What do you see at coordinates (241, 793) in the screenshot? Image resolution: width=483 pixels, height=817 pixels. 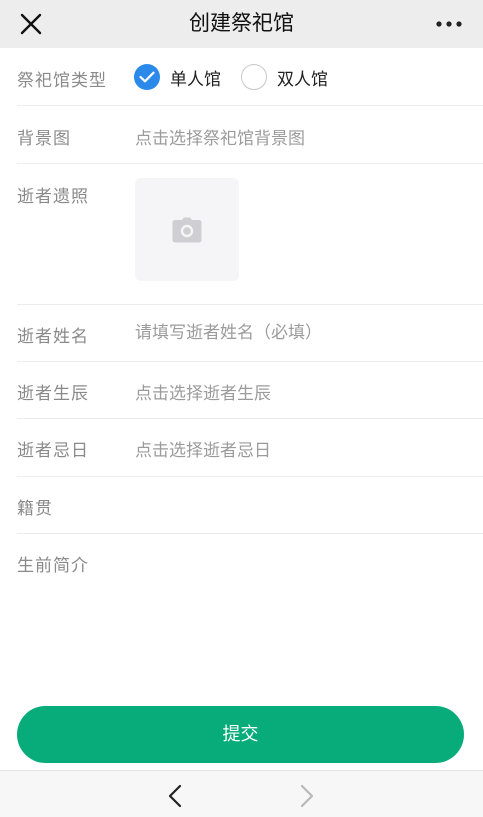 I see `bottom-nav-bar` at bounding box center [241, 793].